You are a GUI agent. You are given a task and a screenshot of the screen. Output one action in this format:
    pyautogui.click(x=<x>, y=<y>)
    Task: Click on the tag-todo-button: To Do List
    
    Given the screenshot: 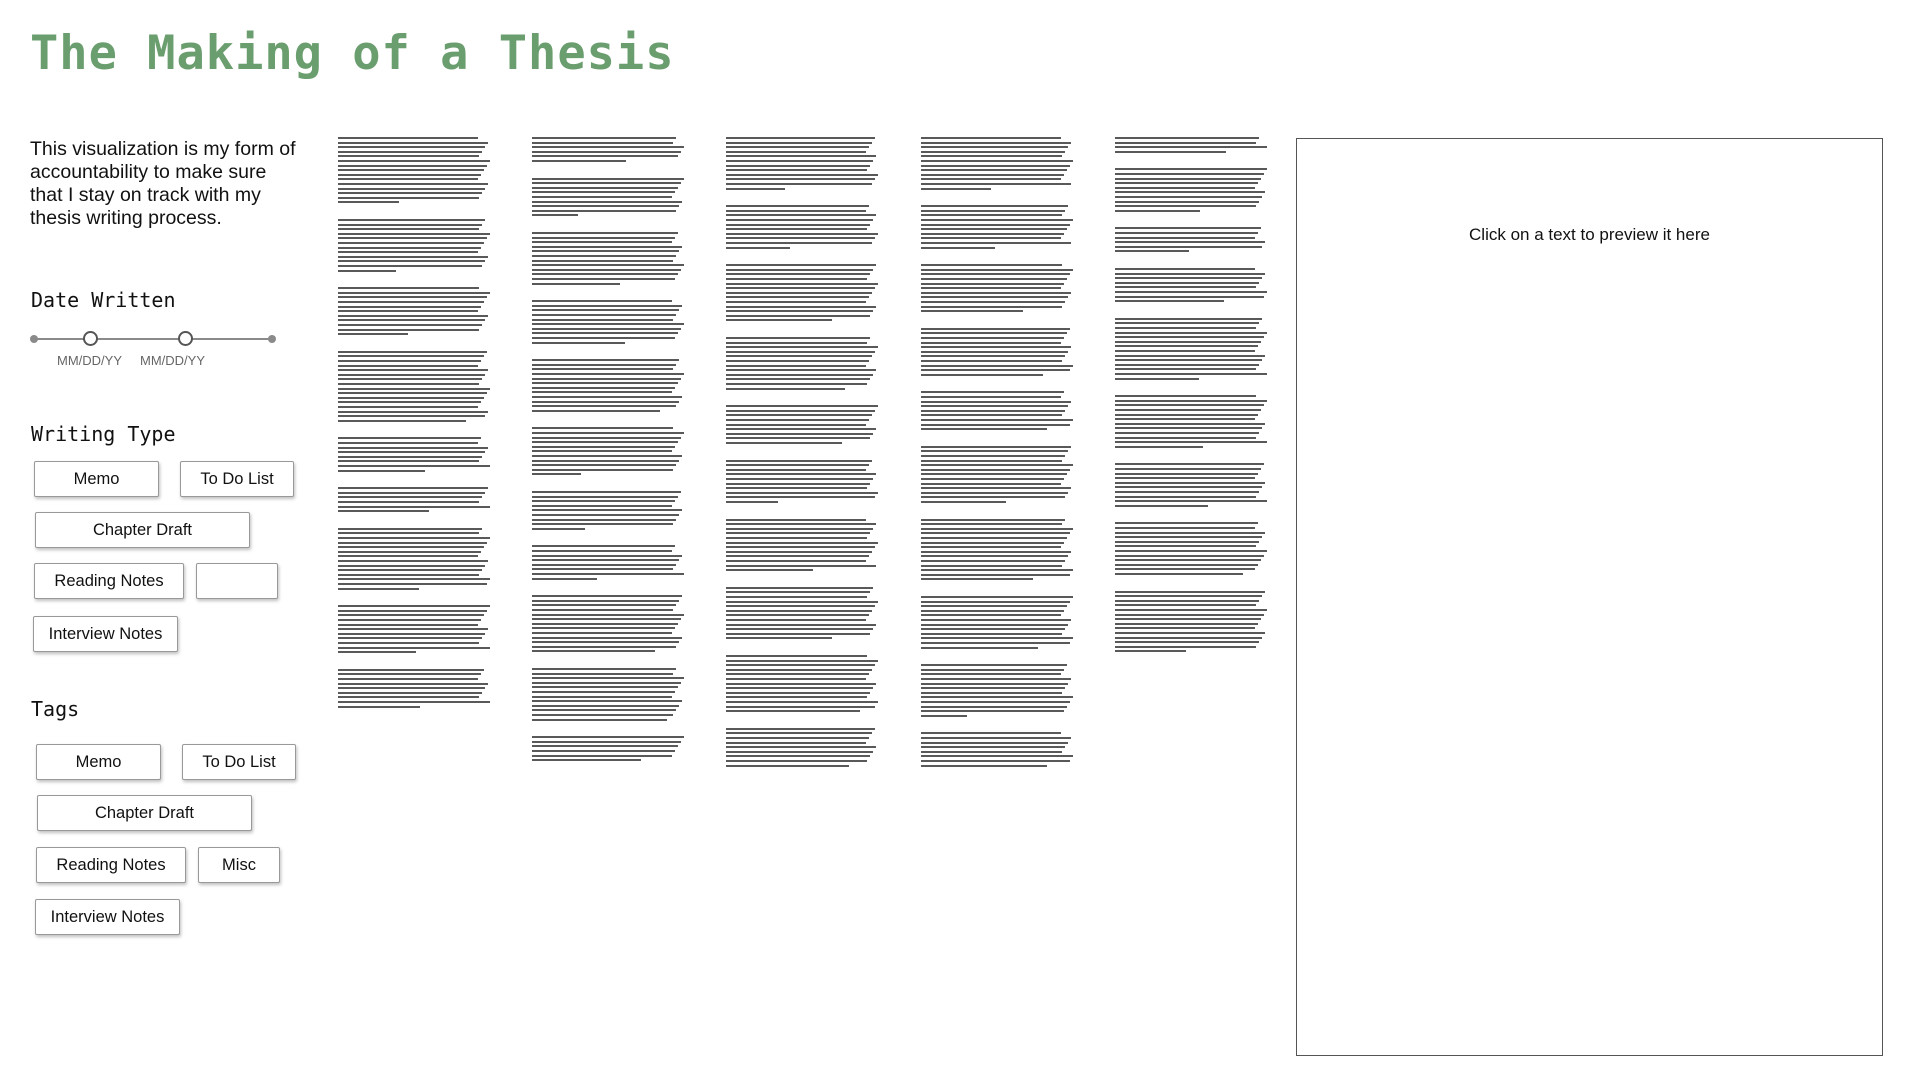 What is the action you would take?
    pyautogui.click(x=239, y=762)
    